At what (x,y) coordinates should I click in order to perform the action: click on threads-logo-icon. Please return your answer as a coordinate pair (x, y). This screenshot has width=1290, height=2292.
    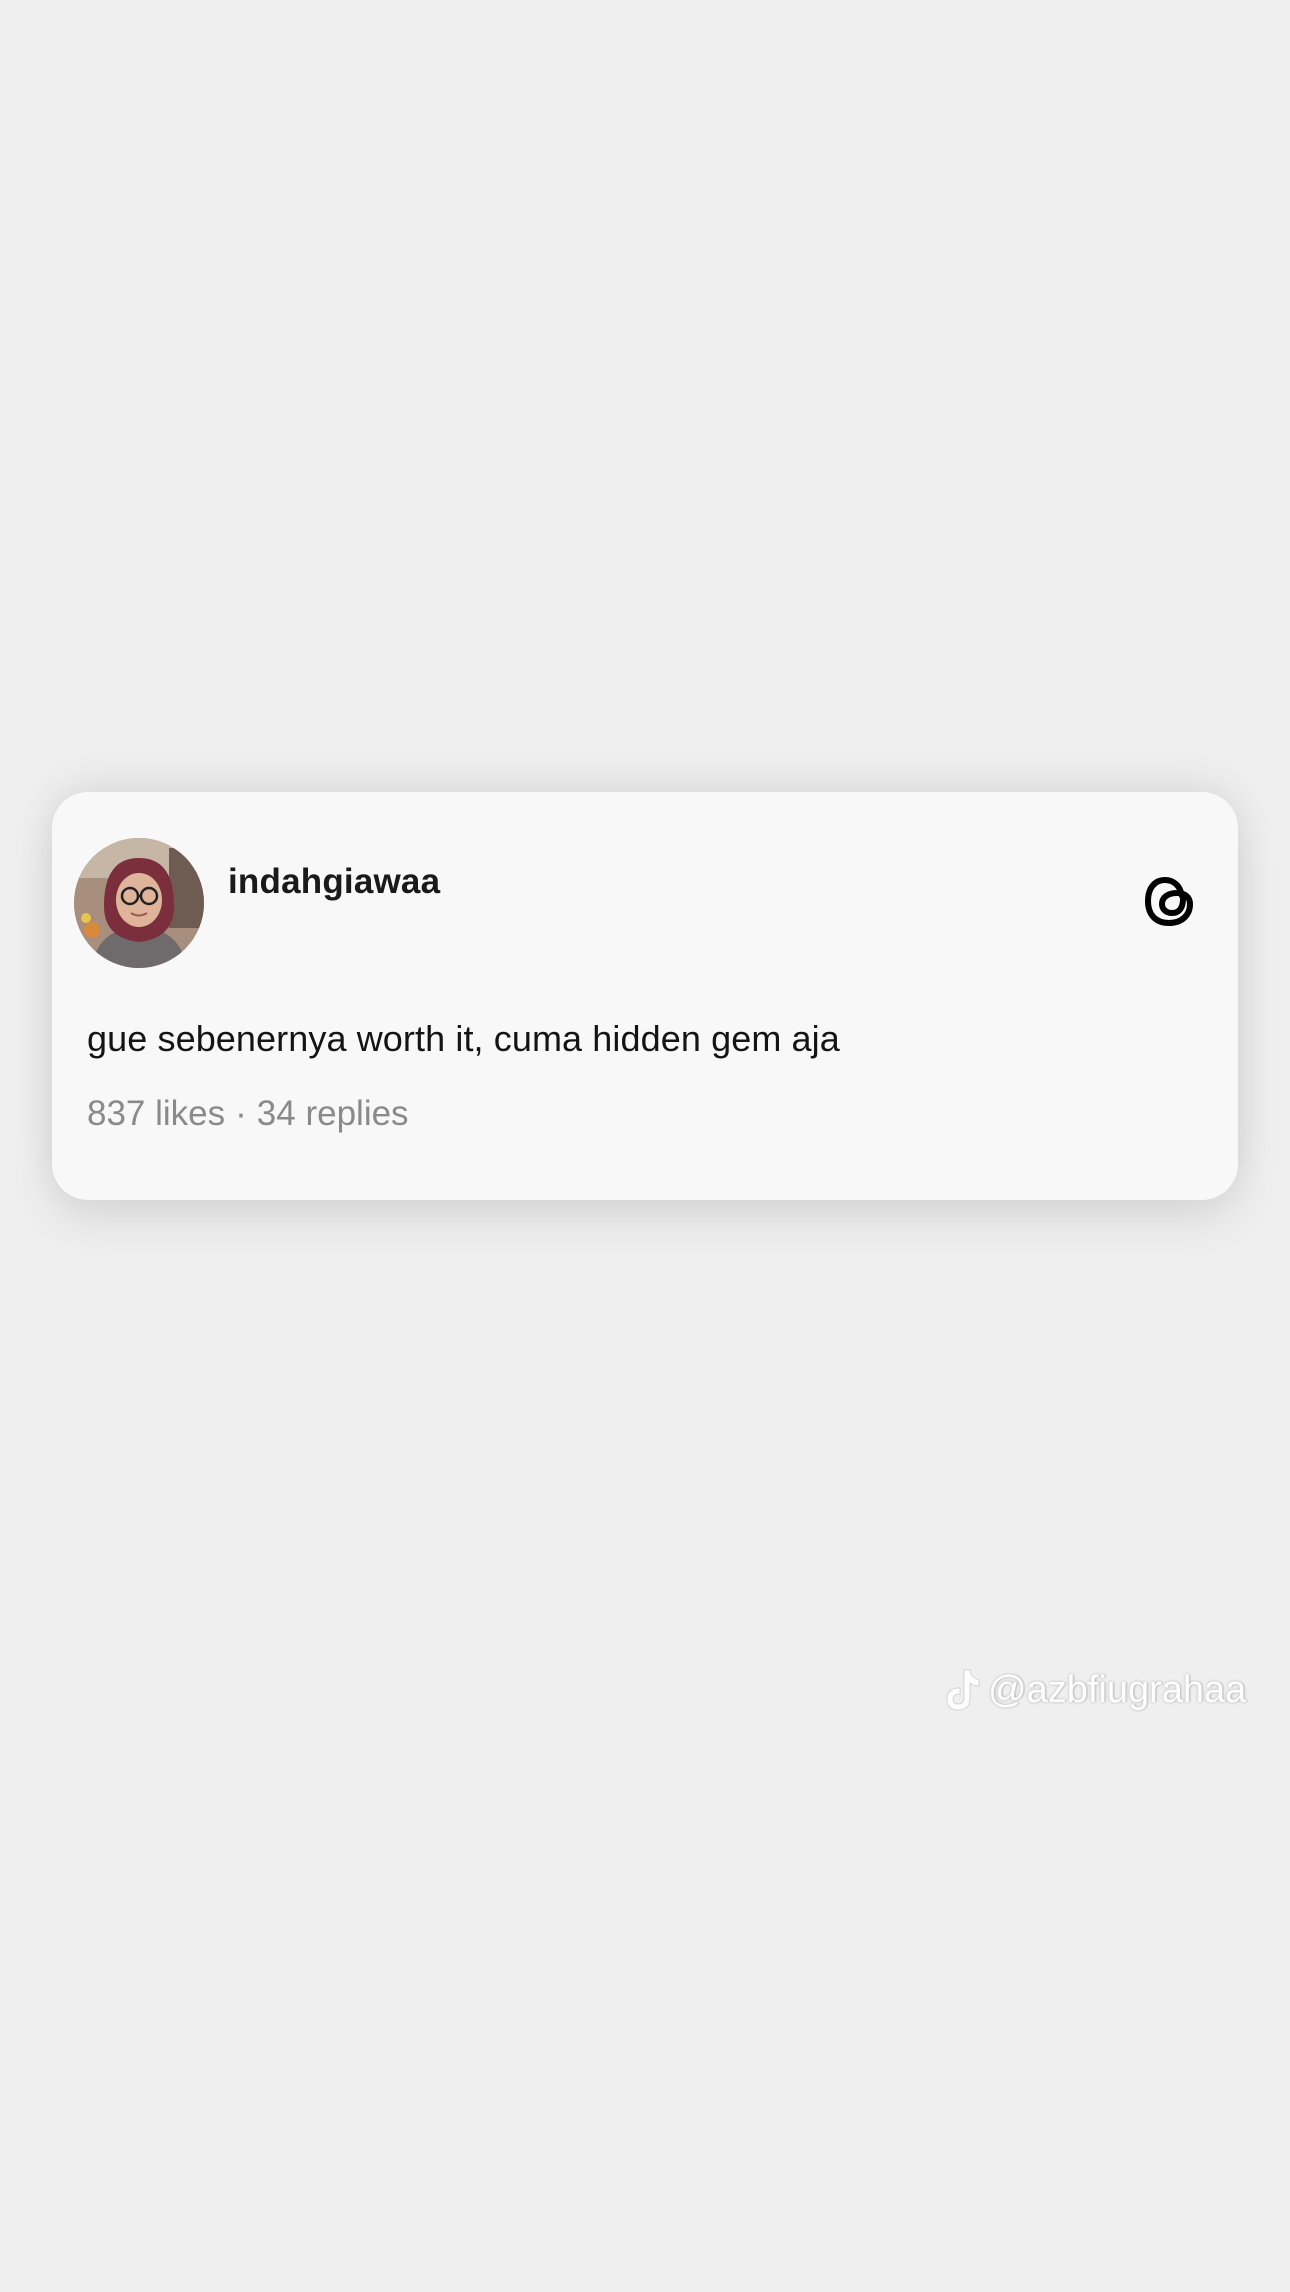
    Looking at the image, I should click on (1169, 901).